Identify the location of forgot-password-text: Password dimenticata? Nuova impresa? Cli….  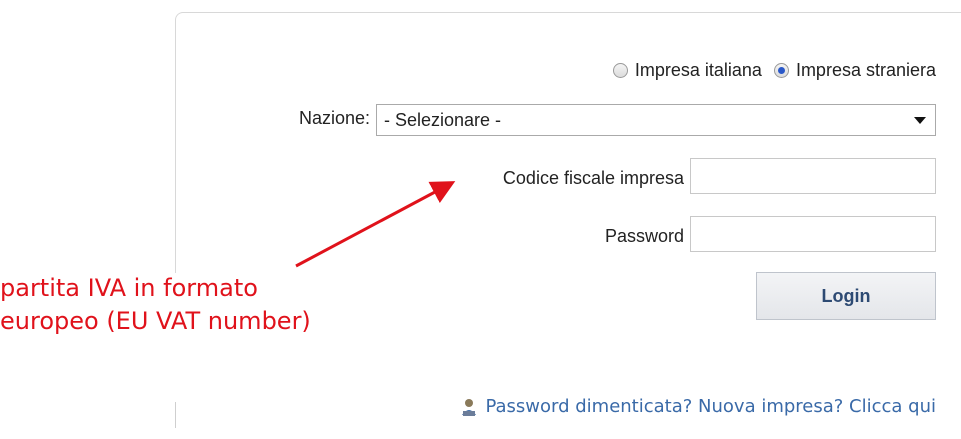
(710, 406).